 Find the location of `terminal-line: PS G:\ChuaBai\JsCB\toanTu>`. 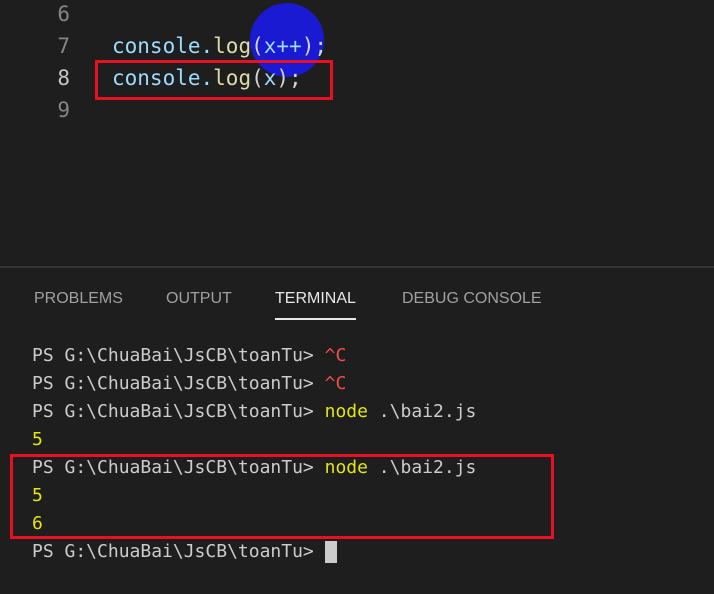

terminal-line: PS G:\ChuaBai\JsCB\toanTu> is located at coordinates (184, 552).